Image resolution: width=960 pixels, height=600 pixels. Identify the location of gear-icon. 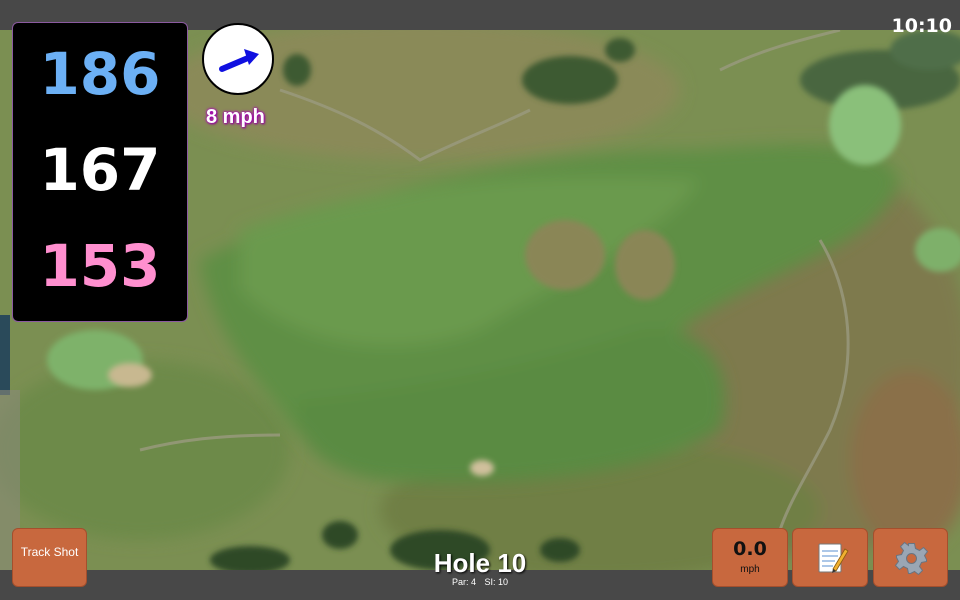
(911, 558).